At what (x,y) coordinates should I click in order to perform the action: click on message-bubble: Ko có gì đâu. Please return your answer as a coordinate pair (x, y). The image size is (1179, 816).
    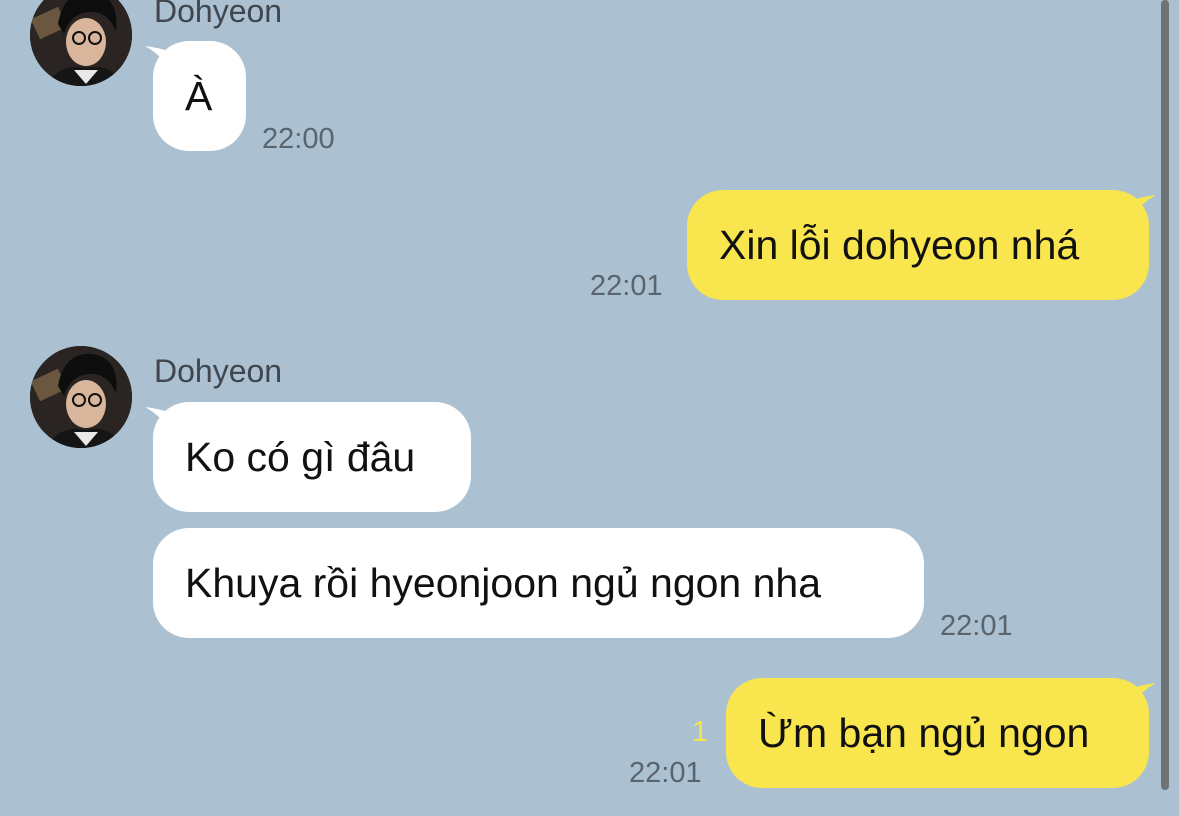
    Looking at the image, I should click on (312, 457).